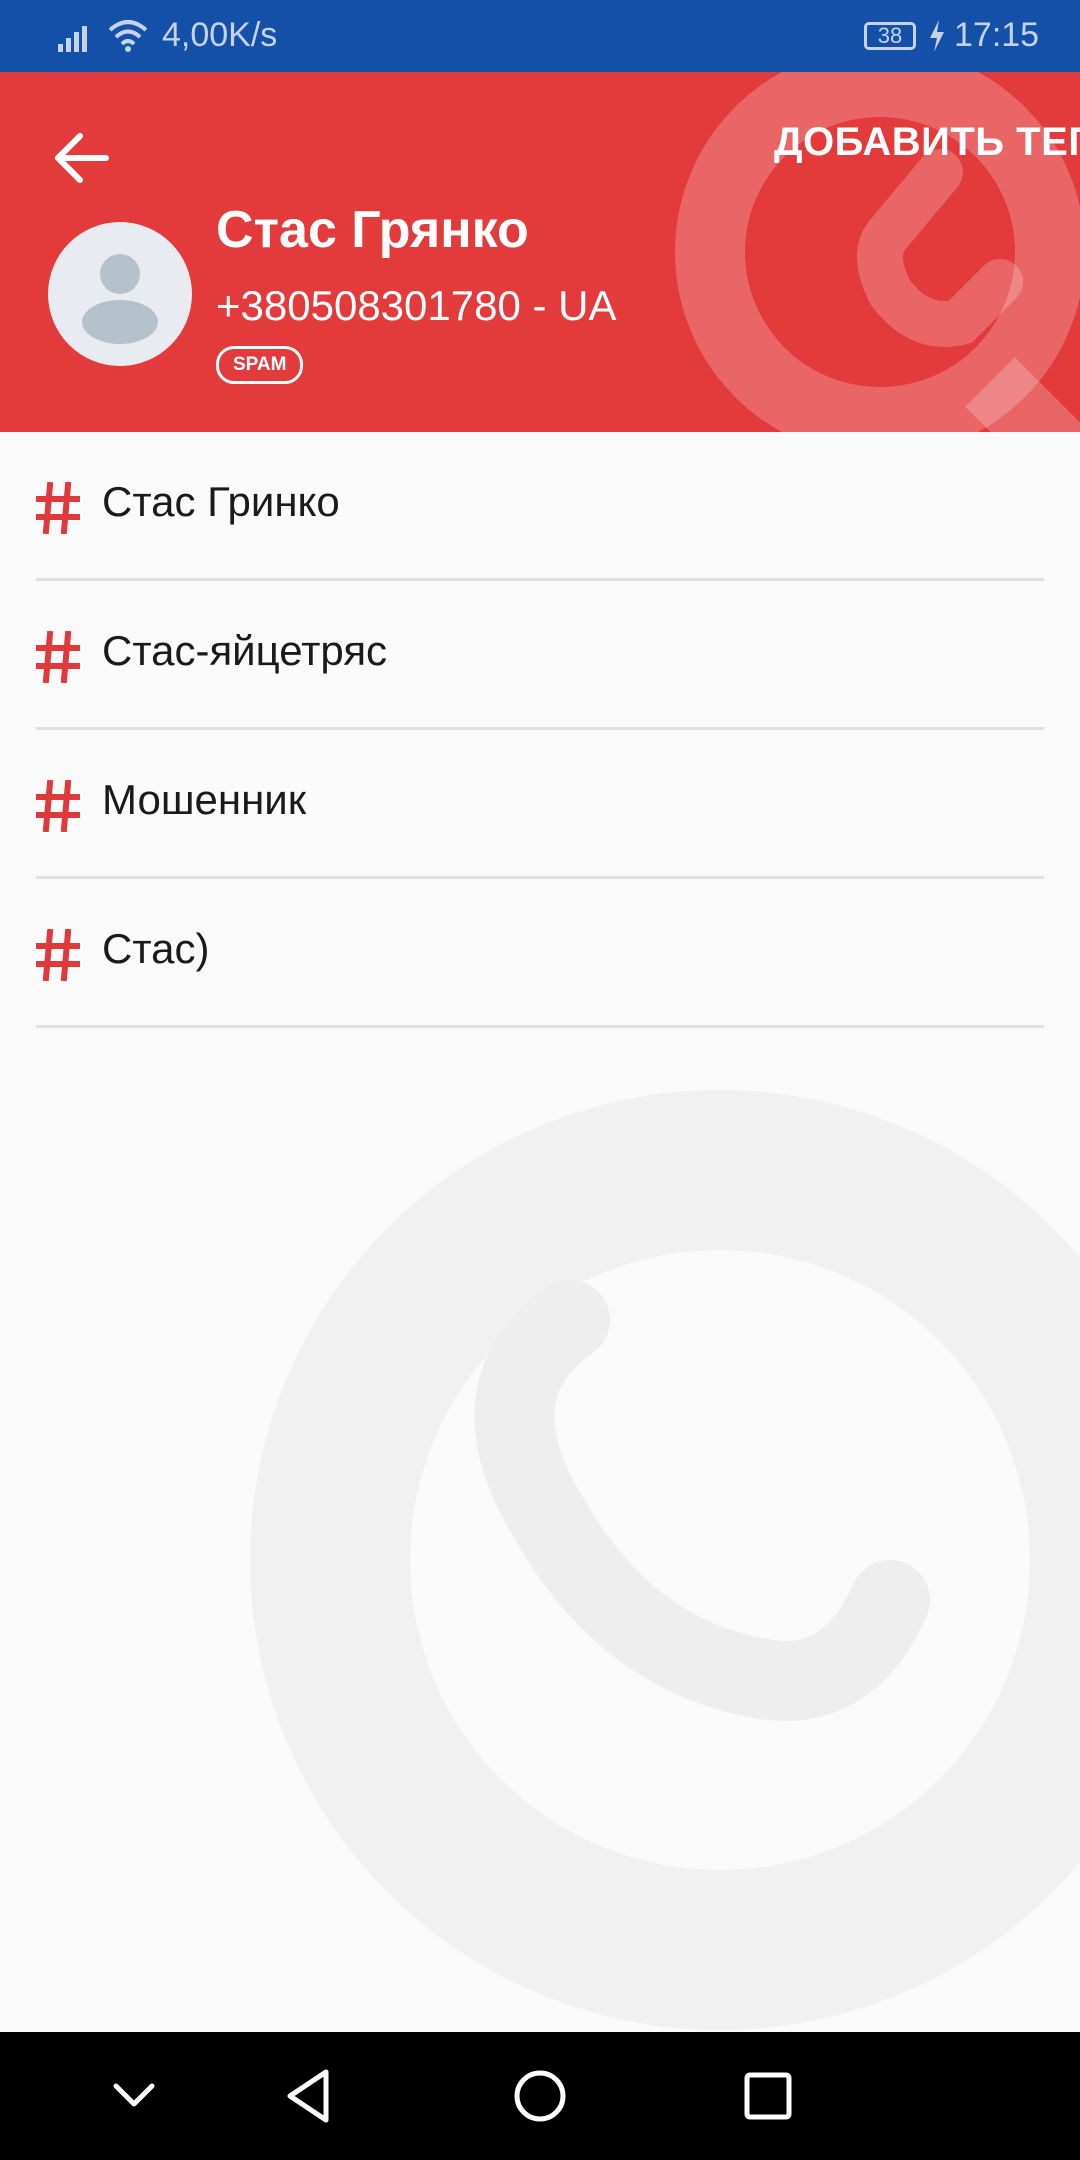  What do you see at coordinates (890, 36) in the screenshot?
I see `battery-indicator: 38` at bounding box center [890, 36].